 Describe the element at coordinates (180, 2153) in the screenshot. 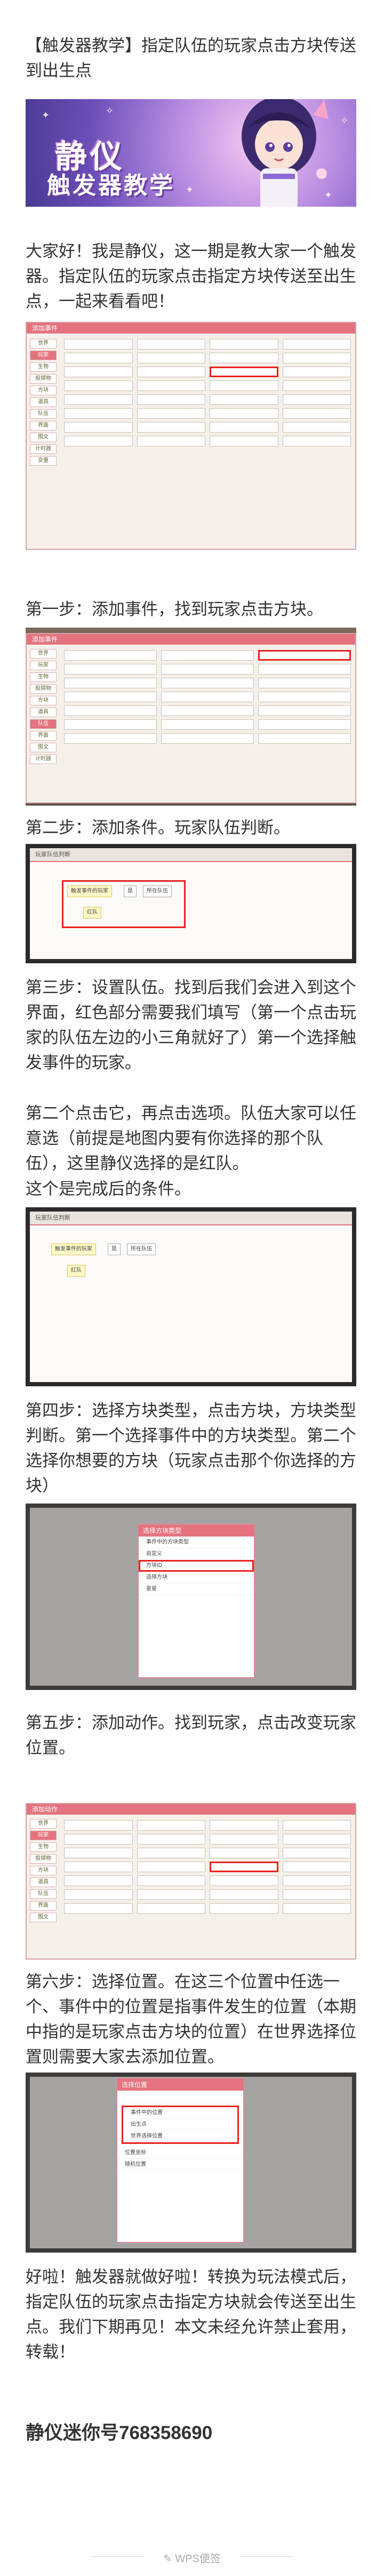

I see `popup-row: 位置坐标` at that location.